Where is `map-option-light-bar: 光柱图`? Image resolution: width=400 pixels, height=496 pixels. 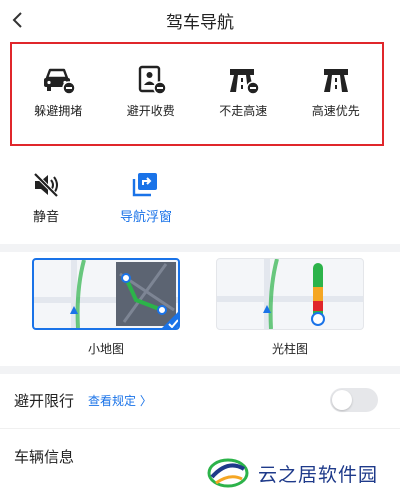 map-option-light-bar: 光柱图 is located at coordinates (290, 307).